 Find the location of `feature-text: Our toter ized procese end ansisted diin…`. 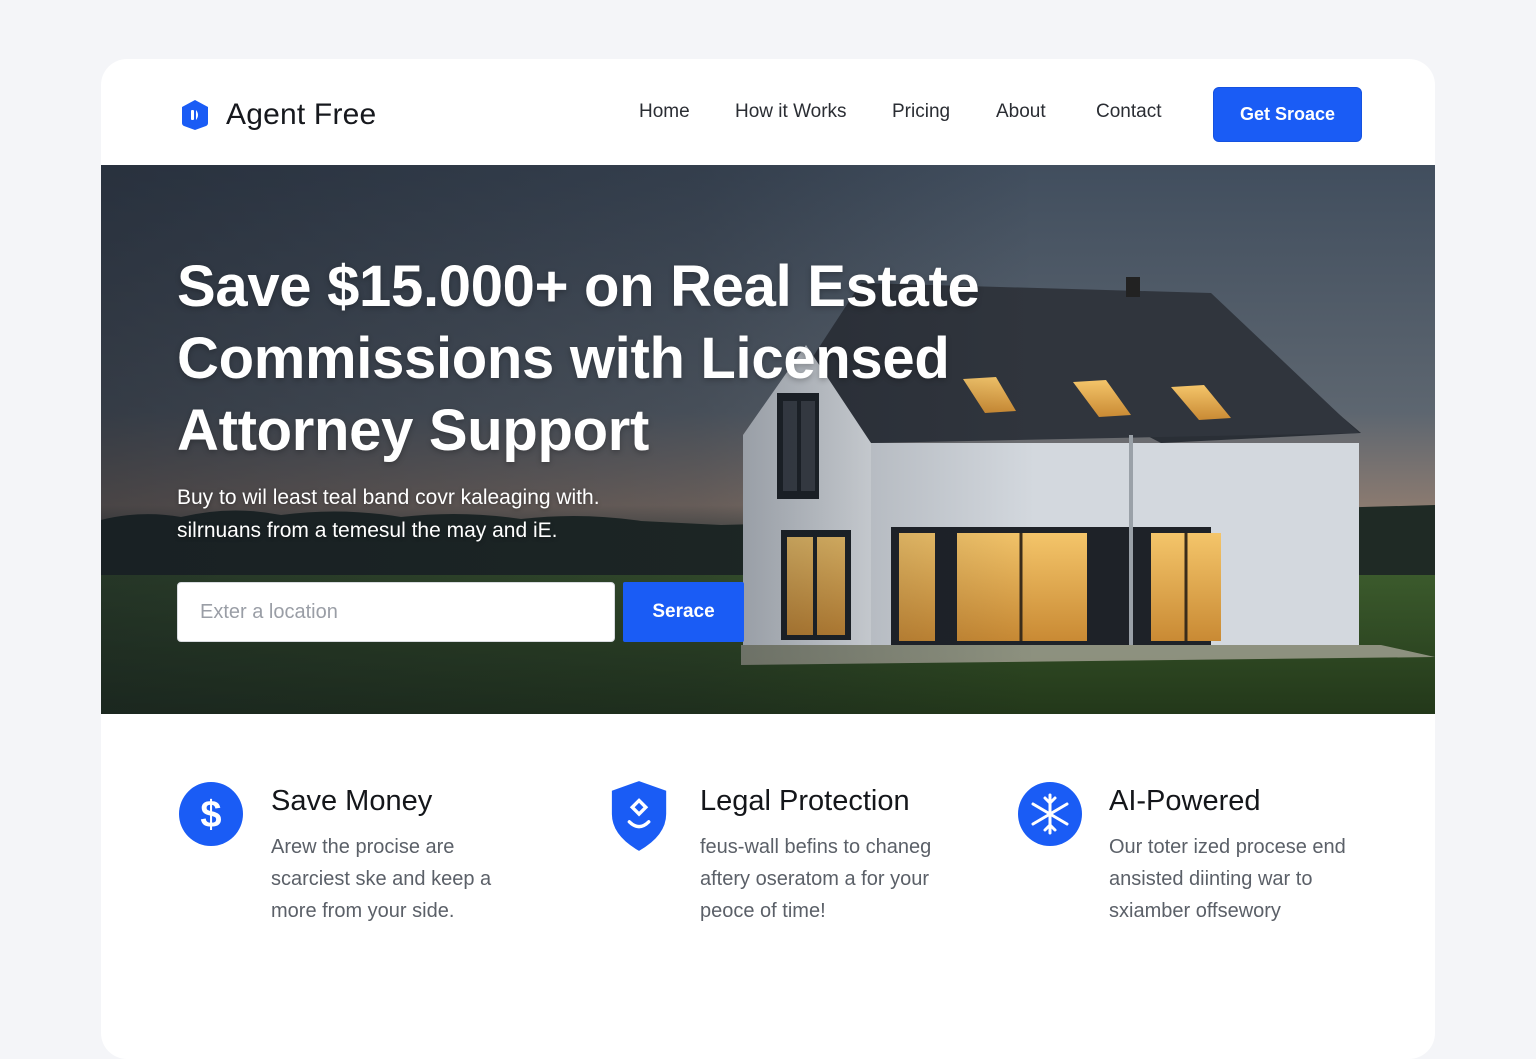

feature-text: Our toter ized procese end ansisted diin… is located at coordinates (1227, 879).